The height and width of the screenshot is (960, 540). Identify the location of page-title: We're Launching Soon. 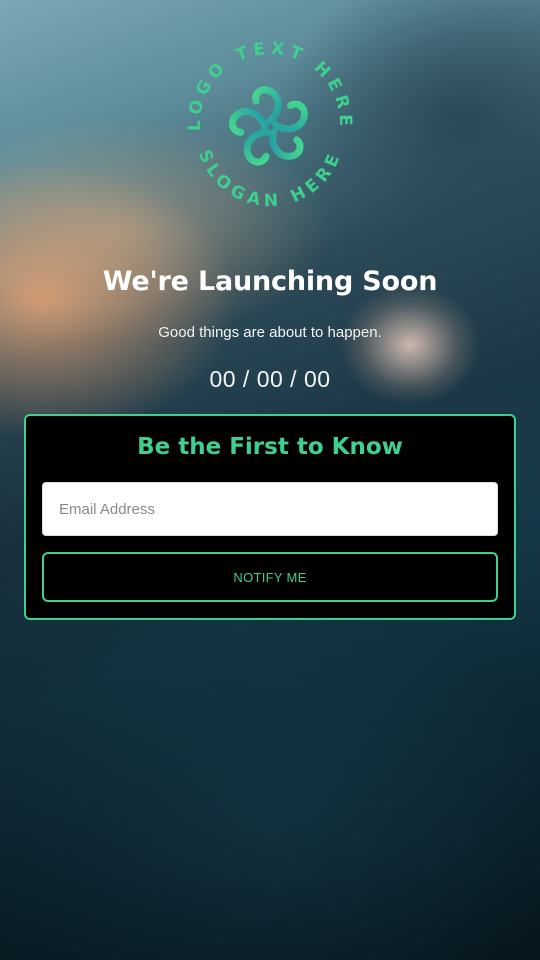
(270, 281).